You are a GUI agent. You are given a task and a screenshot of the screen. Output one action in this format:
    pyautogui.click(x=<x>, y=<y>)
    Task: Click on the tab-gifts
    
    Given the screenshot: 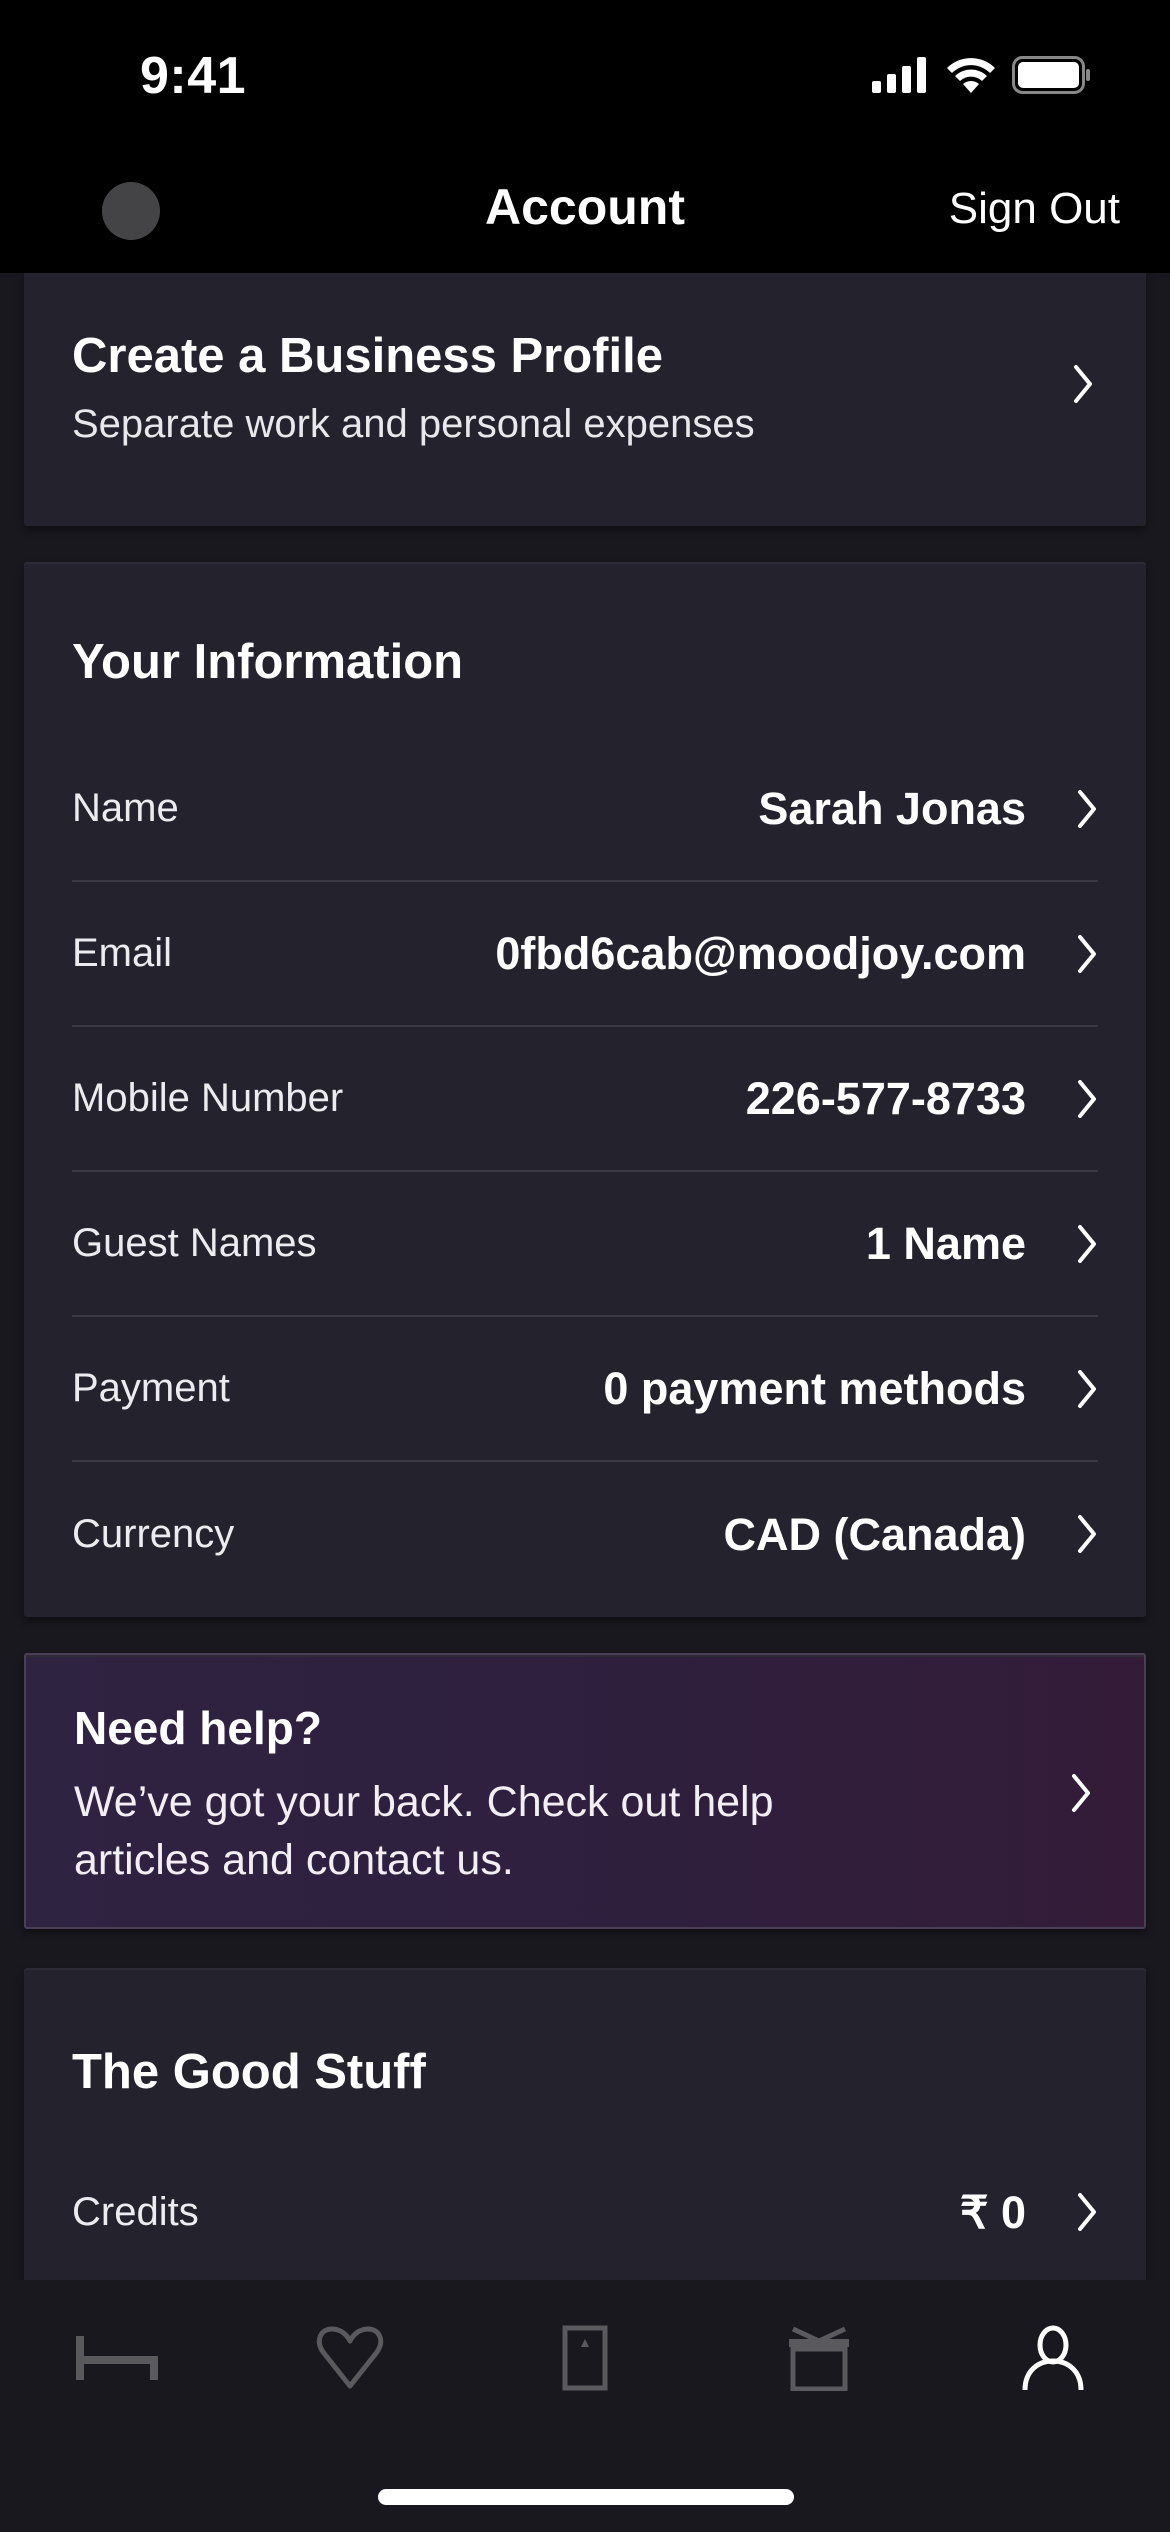 What is the action you would take?
    pyautogui.click(x=819, y=2360)
    